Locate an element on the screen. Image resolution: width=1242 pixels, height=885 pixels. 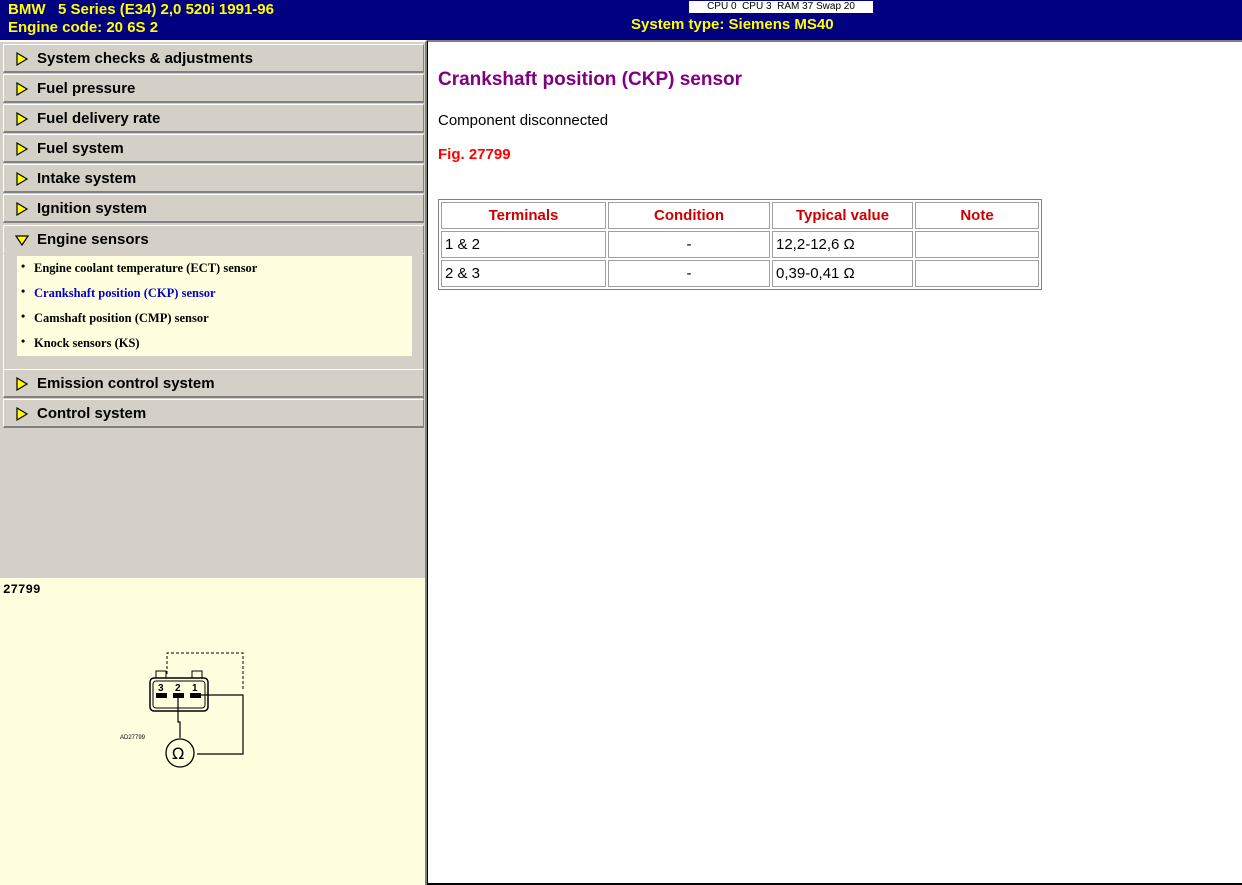
cell-typical-value: 0,39-0,41 Ω is located at coordinates (842, 273).